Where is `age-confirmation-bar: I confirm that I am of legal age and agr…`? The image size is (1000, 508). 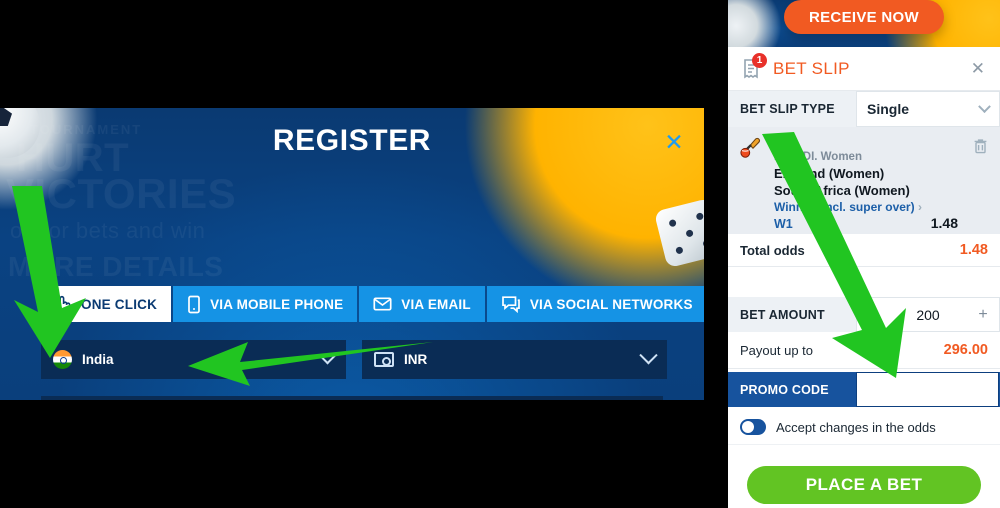
age-confirmation-bar: I confirm that I am of legal age and agr… is located at coordinates (352, 398).